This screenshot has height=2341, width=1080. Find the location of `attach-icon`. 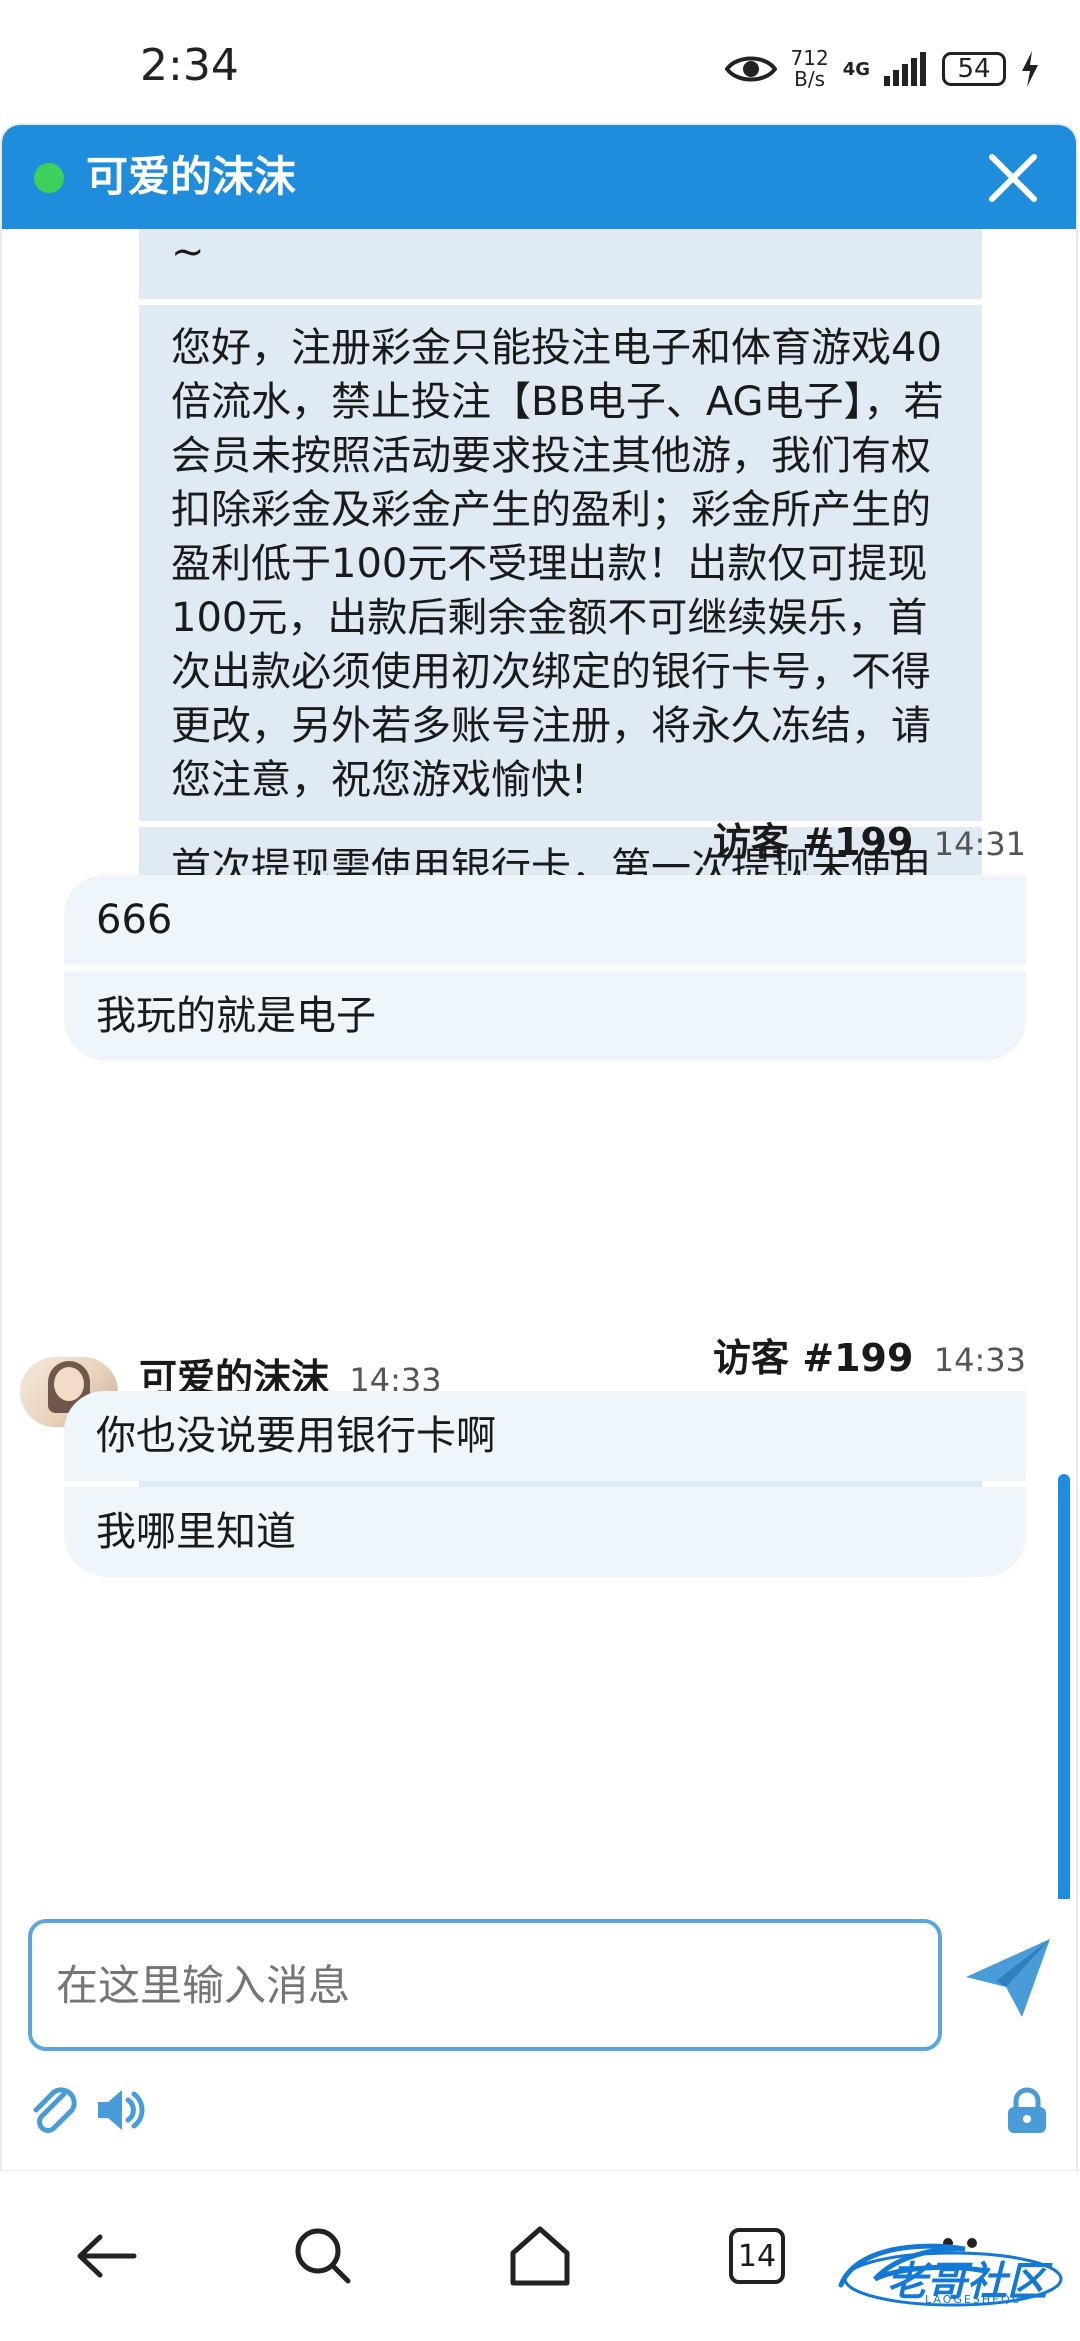

attach-icon is located at coordinates (54, 2110).